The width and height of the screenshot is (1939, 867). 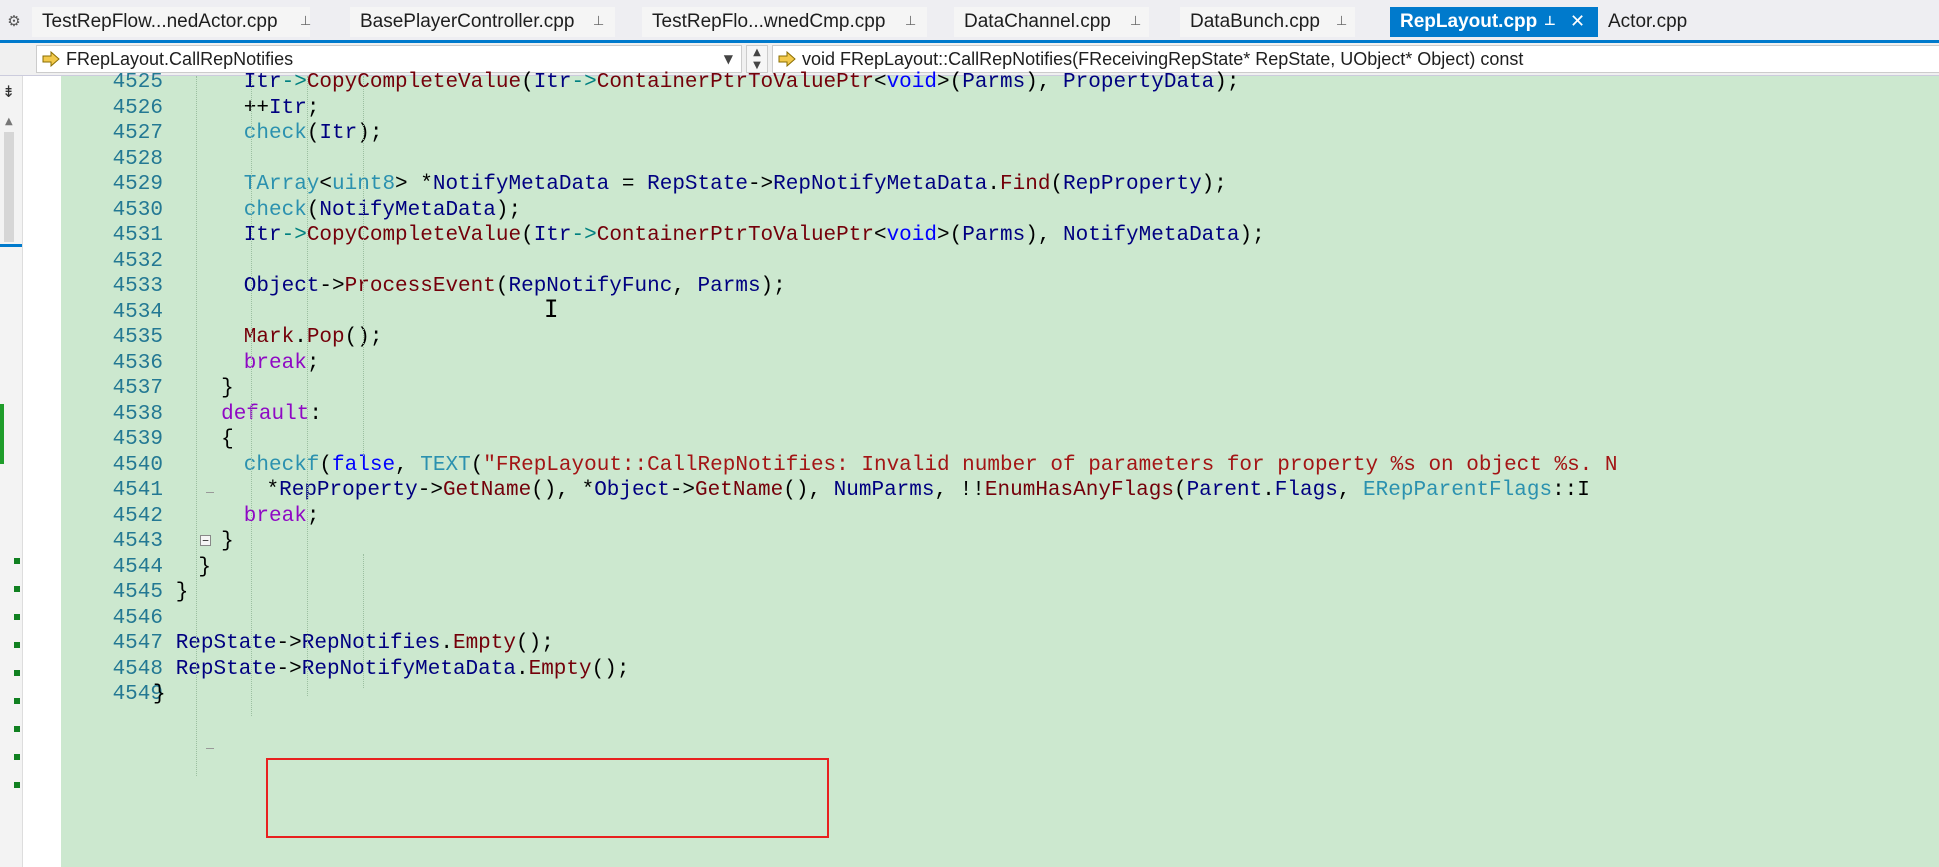 I want to click on tab-actor: Actor.cpp, so click(x=1678, y=22).